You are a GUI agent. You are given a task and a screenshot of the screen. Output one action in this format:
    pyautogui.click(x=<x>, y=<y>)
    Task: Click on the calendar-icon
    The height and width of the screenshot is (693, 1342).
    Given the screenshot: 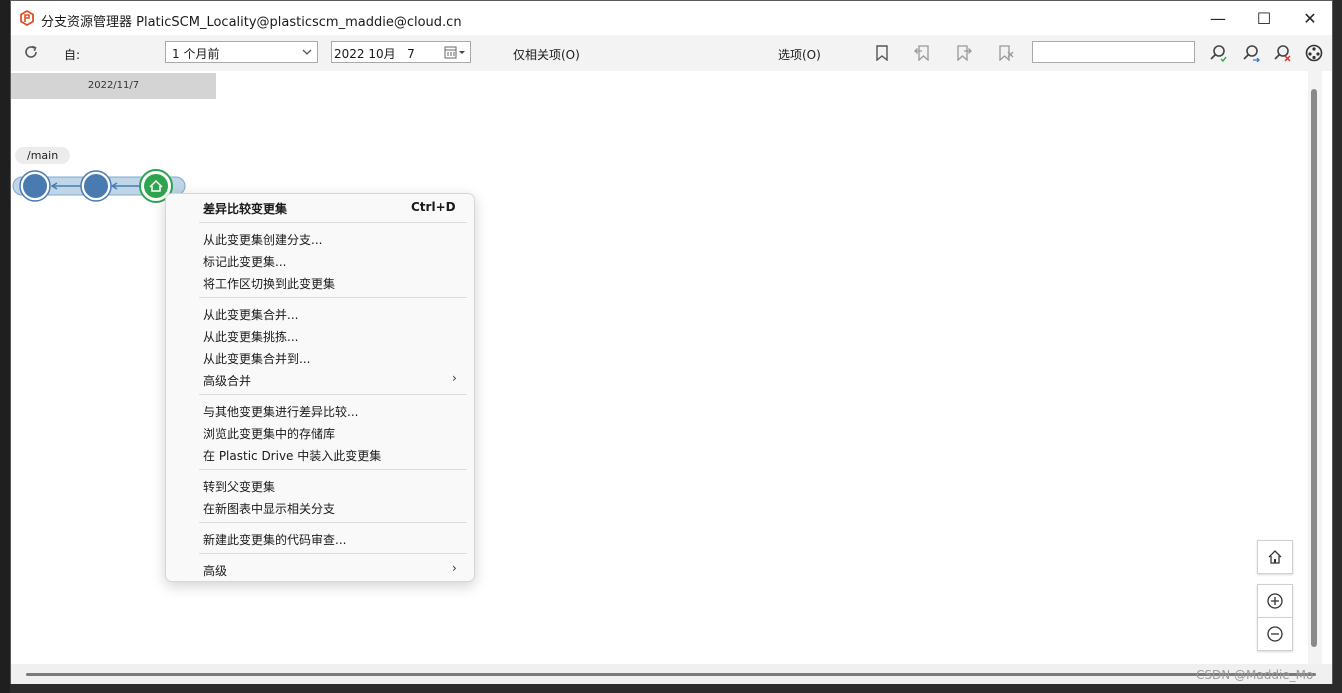 What is the action you would take?
    pyautogui.click(x=454, y=52)
    